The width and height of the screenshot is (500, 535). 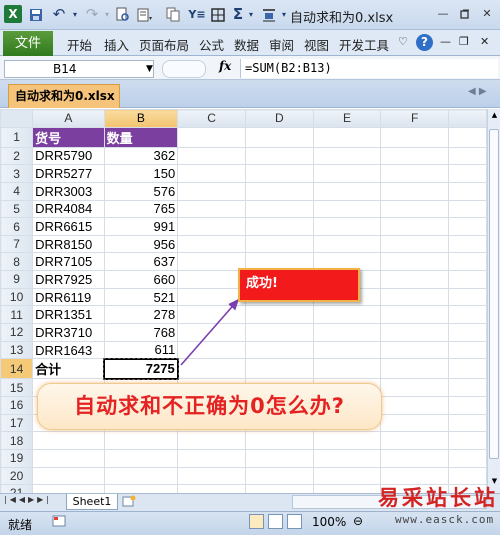 I want to click on sheet-tab-sheet1: Sheet1, so click(x=92, y=502).